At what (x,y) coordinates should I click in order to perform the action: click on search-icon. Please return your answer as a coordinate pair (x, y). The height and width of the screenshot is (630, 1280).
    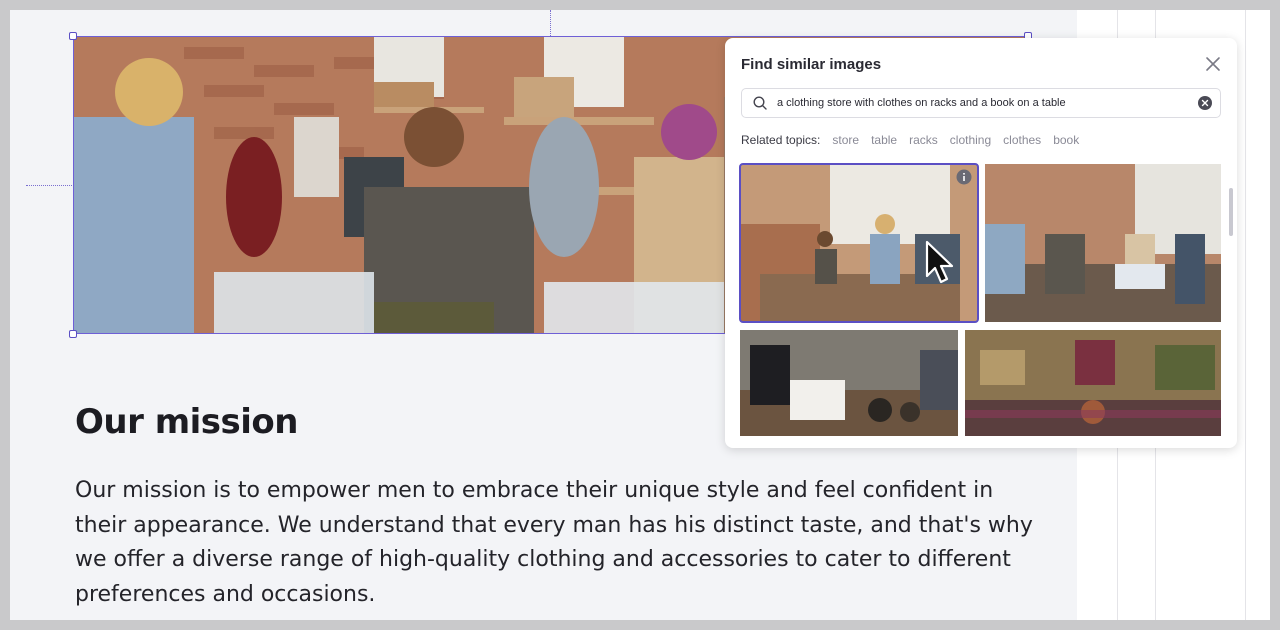
    Looking at the image, I should click on (760, 103).